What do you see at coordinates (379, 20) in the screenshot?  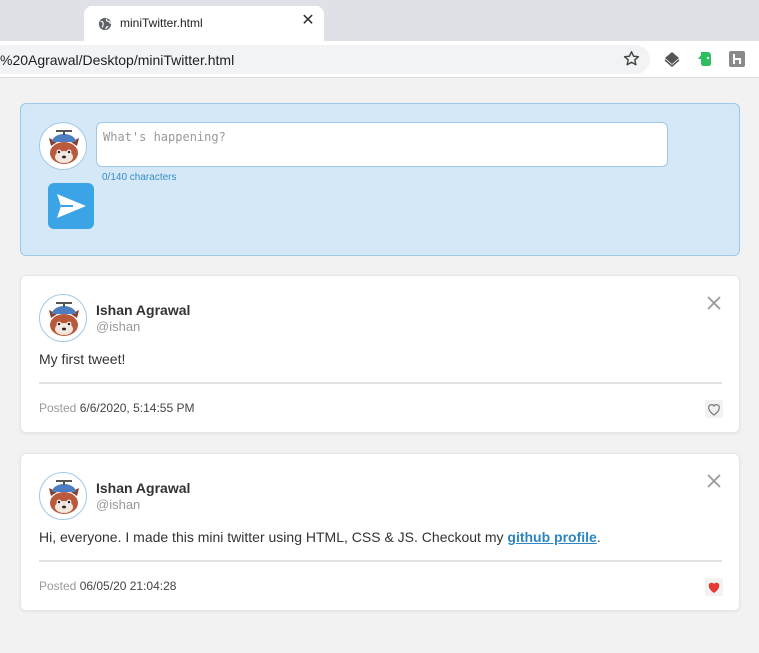 I see `browser-tabstrip: miniTwitter.html ✕` at bounding box center [379, 20].